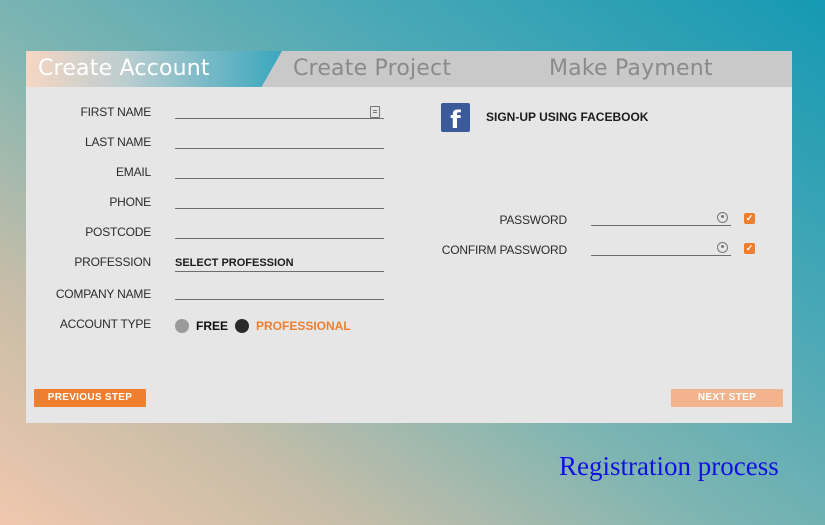 This screenshot has height=525, width=825. I want to click on tab-create-project: Create Project, so click(372, 68).